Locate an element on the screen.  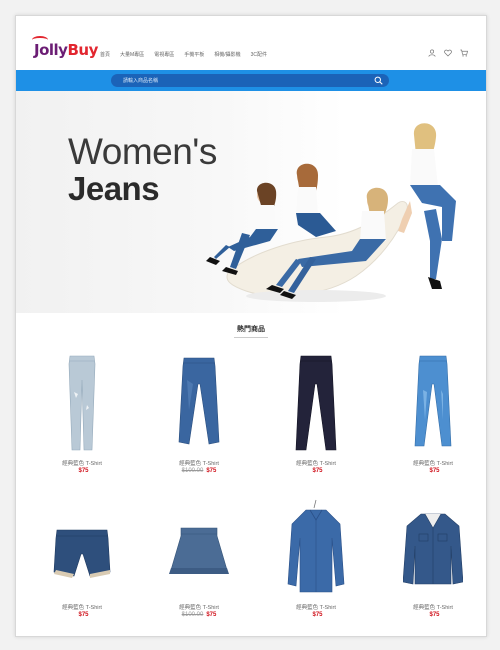
nav-item-camera: 相機/攝影機 is located at coordinates (227, 54).